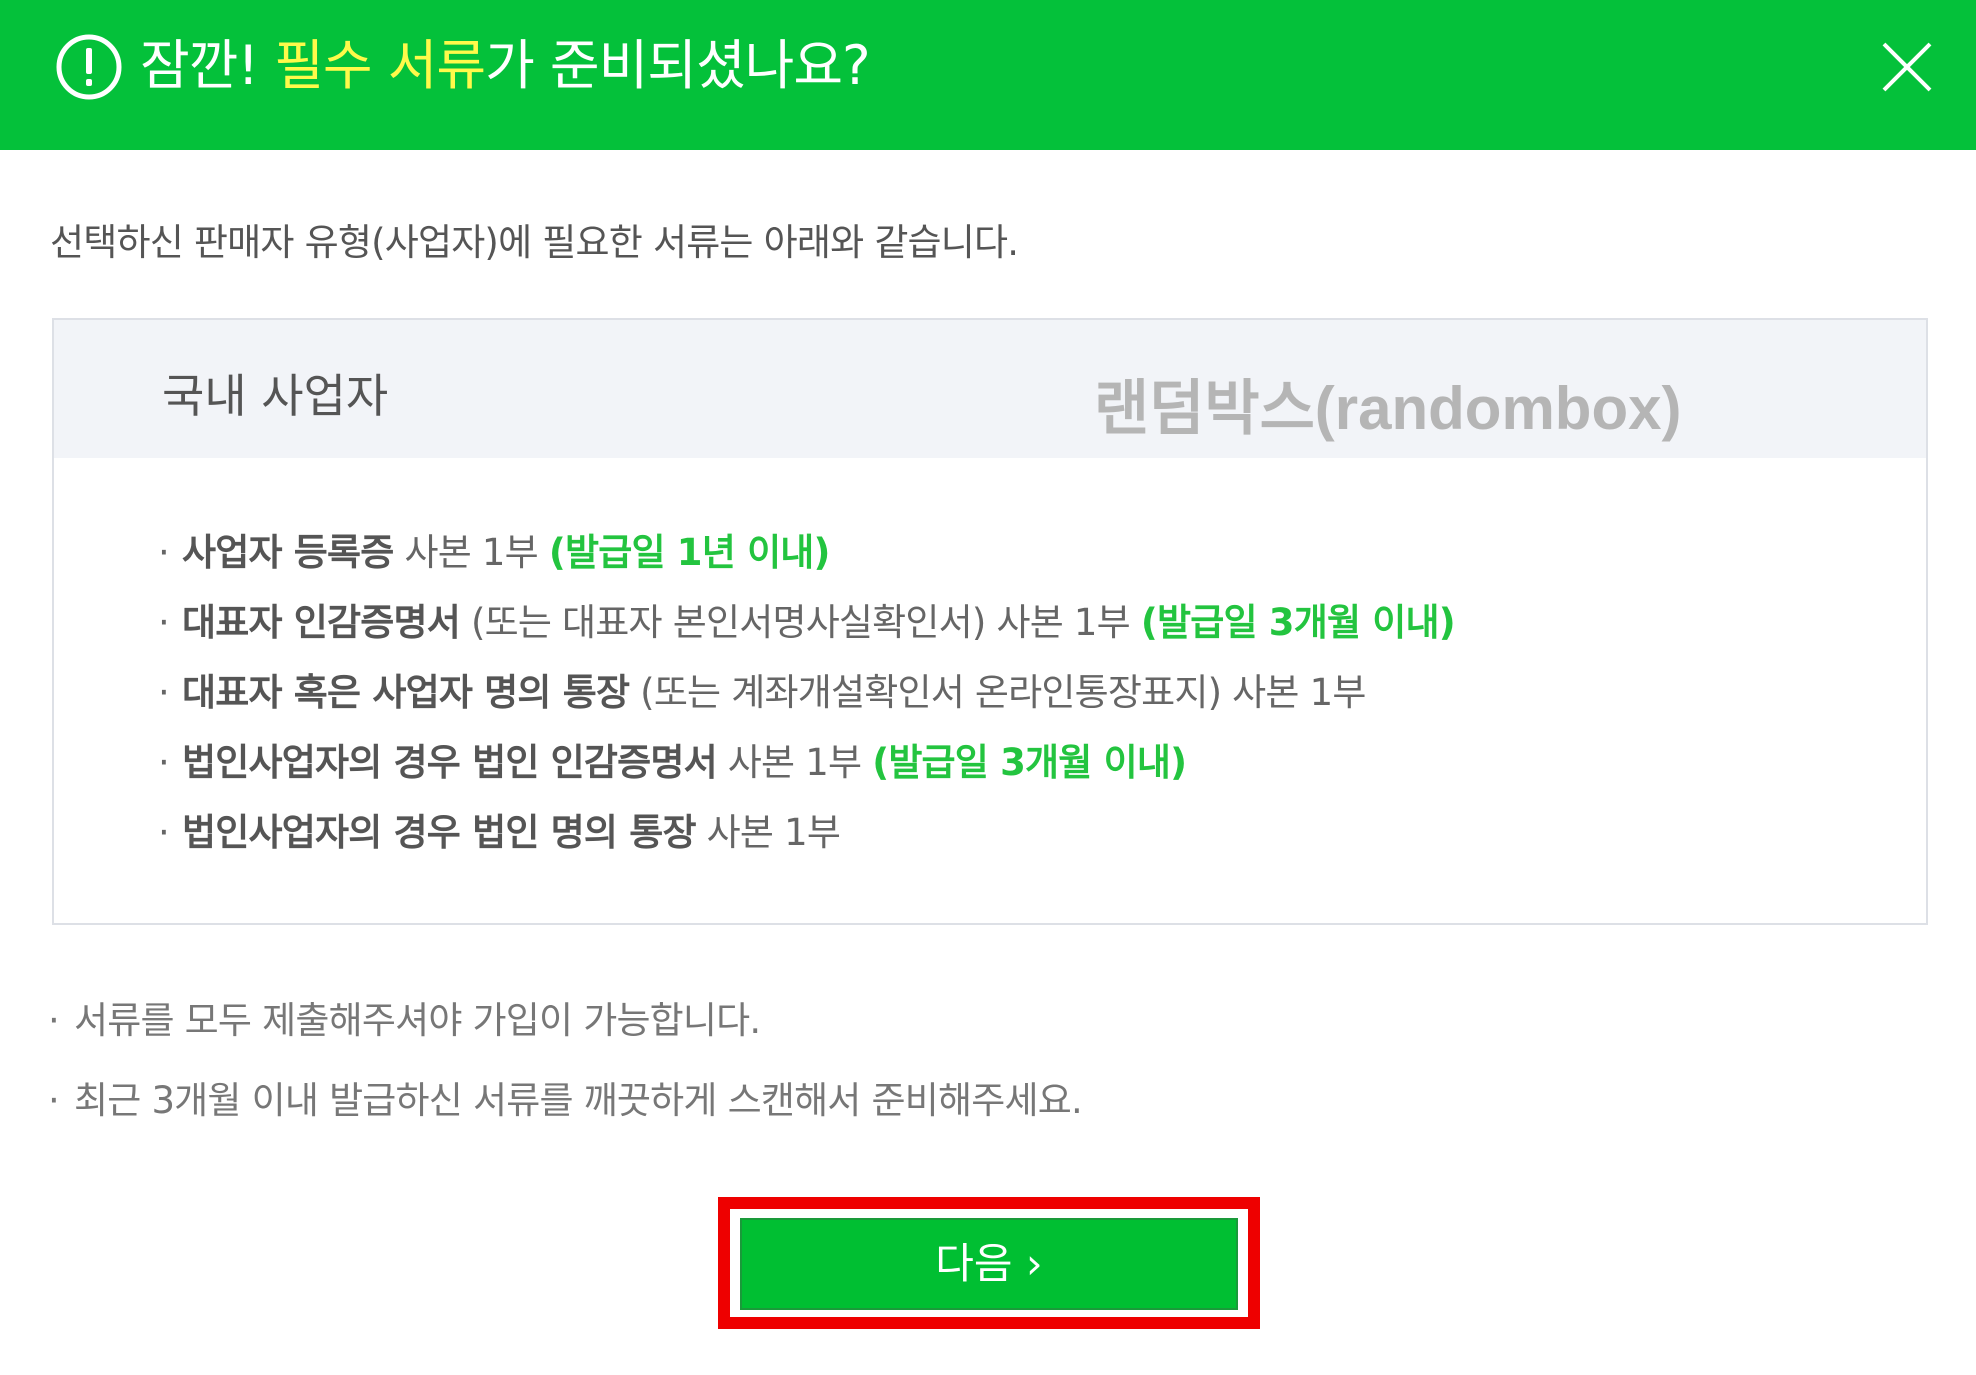 The width and height of the screenshot is (1976, 1375). What do you see at coordinates (380, 65) in the screenshot?
I see `title-highlight: 필수 서류` at bounding box center [380, 65].